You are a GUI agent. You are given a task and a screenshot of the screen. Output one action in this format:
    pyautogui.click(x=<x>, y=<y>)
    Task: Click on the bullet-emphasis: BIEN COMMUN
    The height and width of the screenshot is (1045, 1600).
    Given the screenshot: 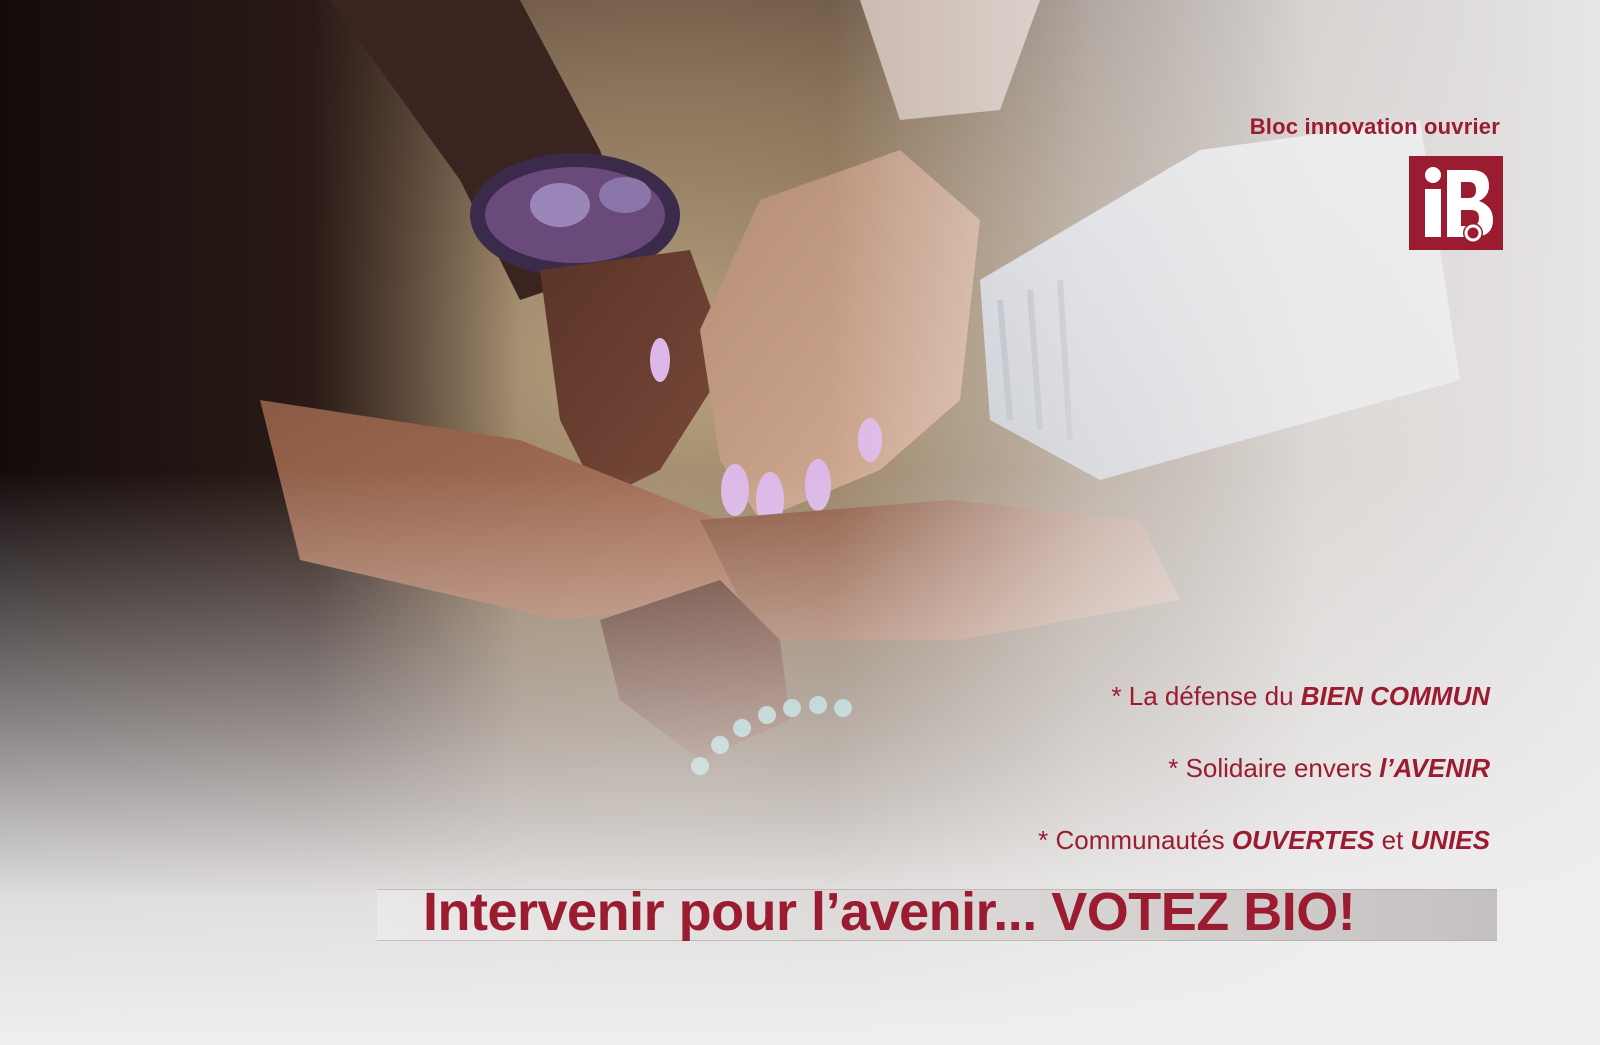 What is the action you would take?
    pyautogui.click(x=1395, y=696)
    